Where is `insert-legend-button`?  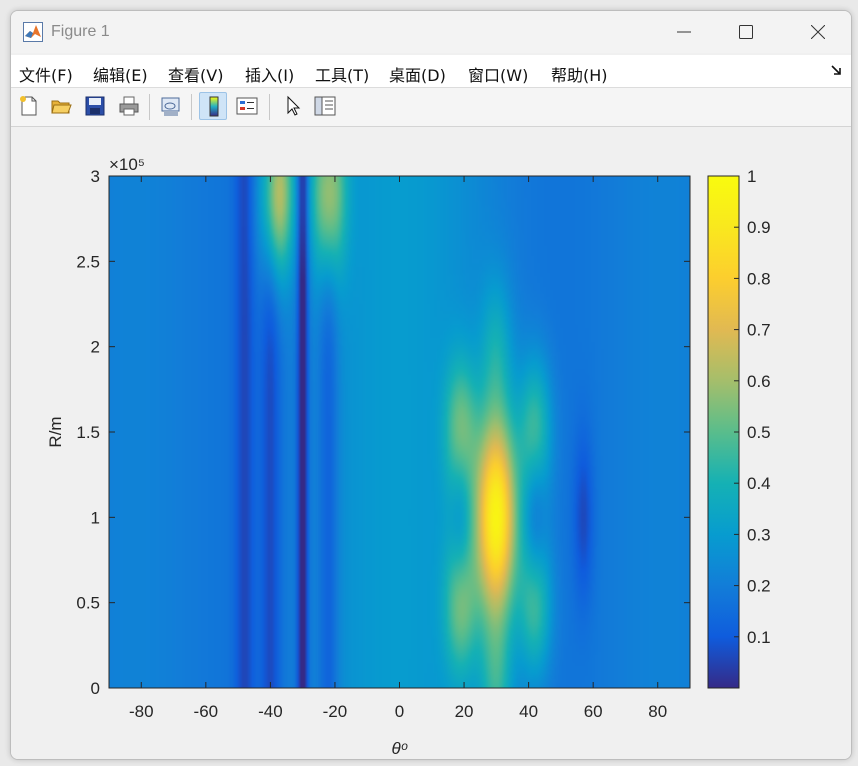 insert-legend-button is located at coordinates (247, 106).